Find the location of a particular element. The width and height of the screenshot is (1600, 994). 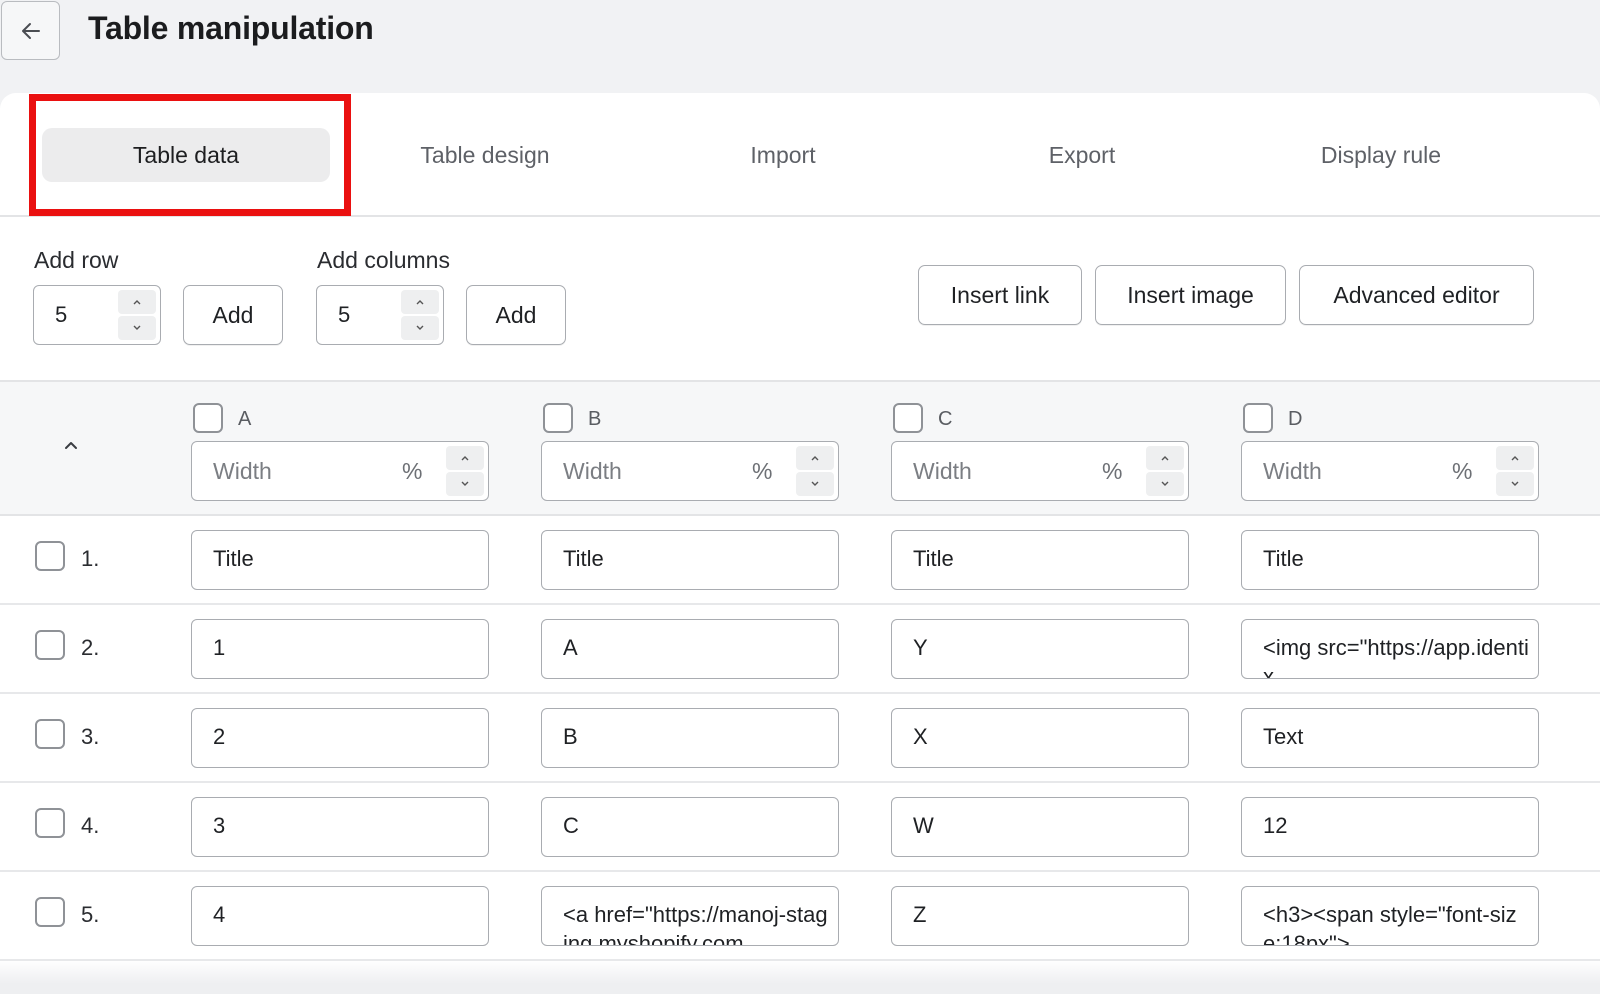

cell-input: <img src="https://app.identix is located at coordinates (1390, 649).